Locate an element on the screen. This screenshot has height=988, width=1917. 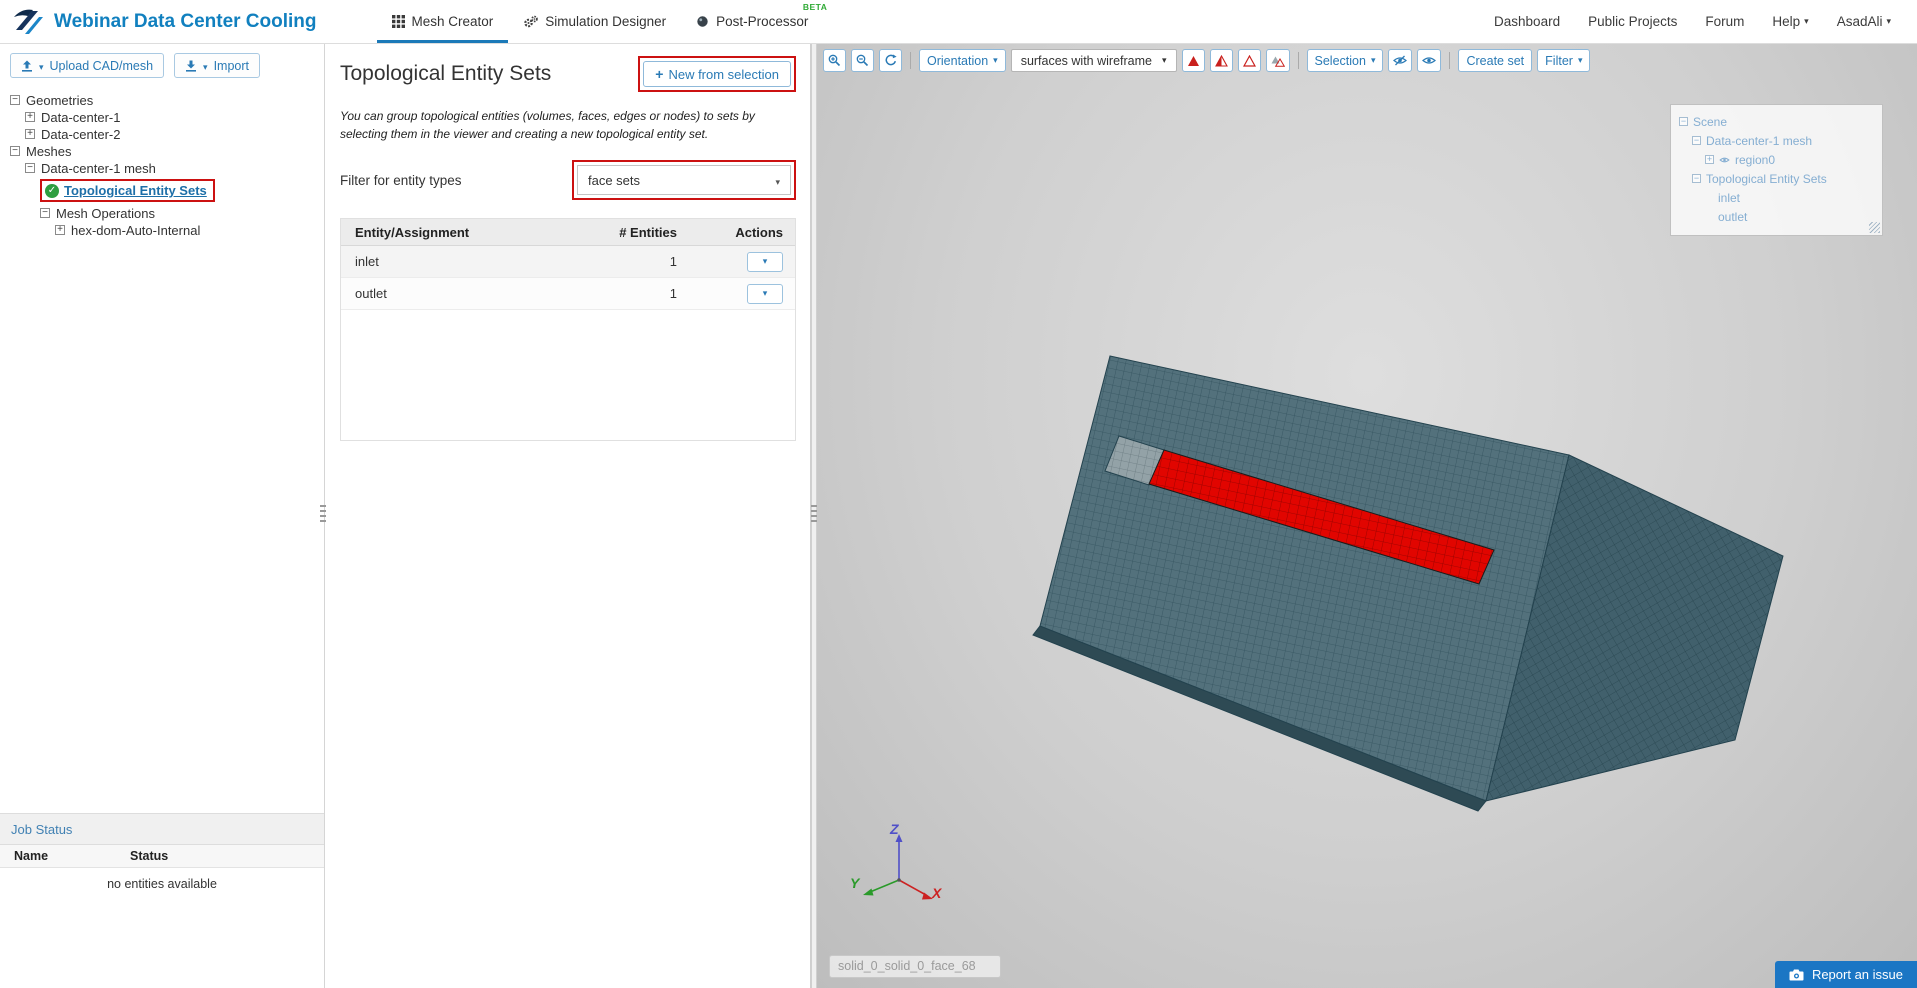
tree-item-data-center-1: Data-center-1 is located at coordinates (162, 117).